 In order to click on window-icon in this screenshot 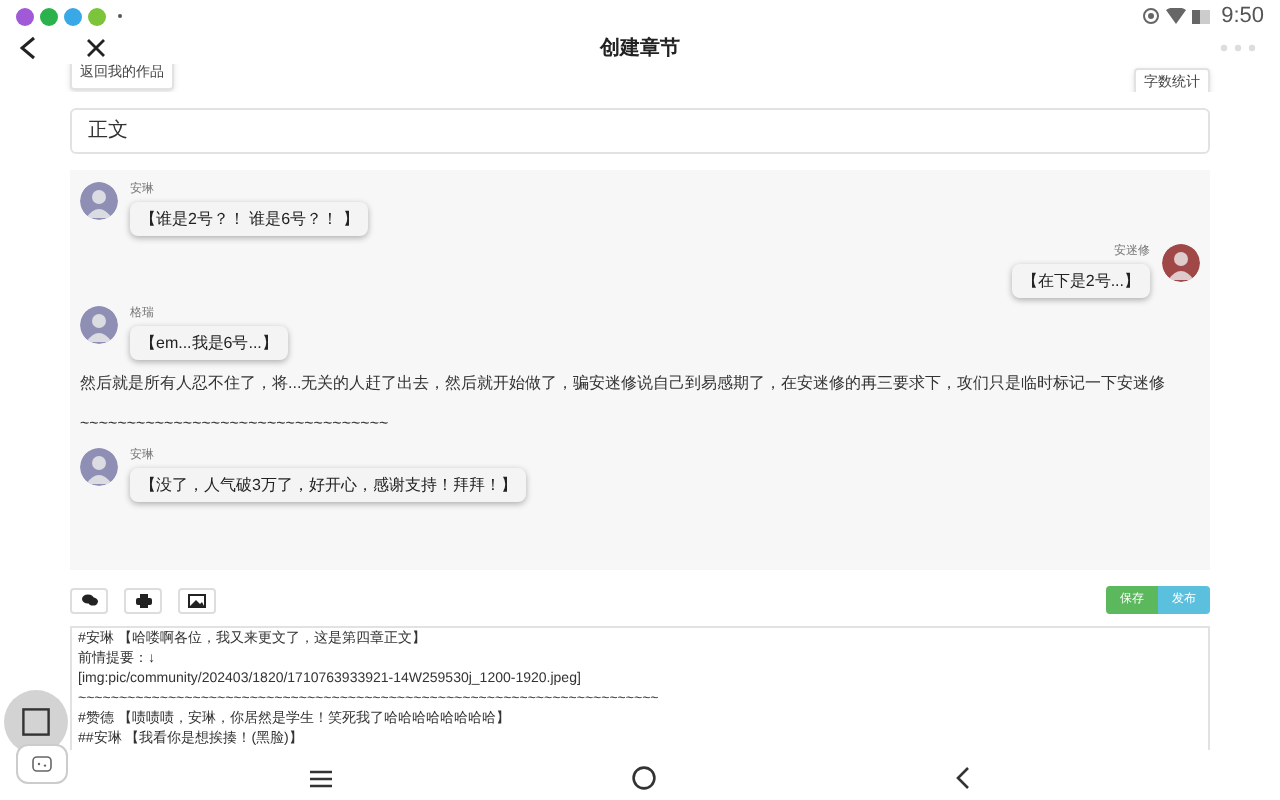, I will do `click(36, 722)`.